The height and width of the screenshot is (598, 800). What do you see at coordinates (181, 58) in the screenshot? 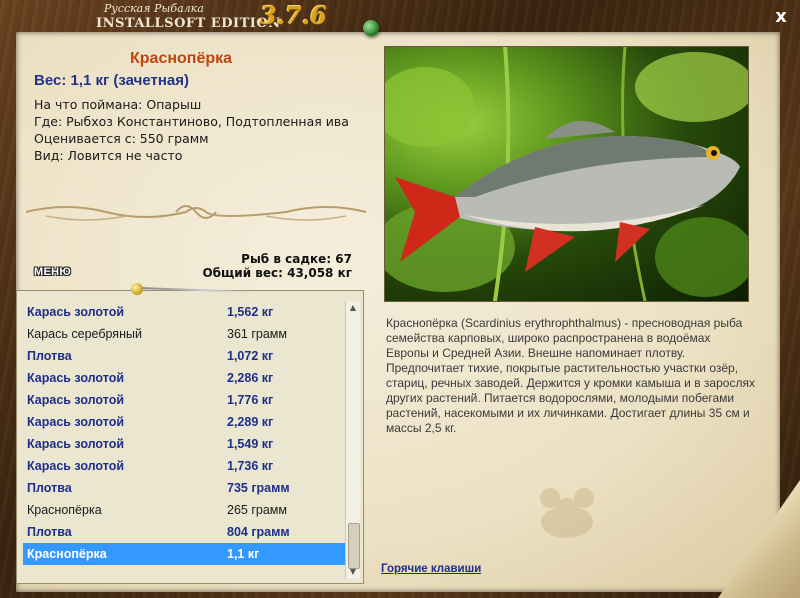
I see `fish-name: Краснопёрка` at bounding box center [181, 58].